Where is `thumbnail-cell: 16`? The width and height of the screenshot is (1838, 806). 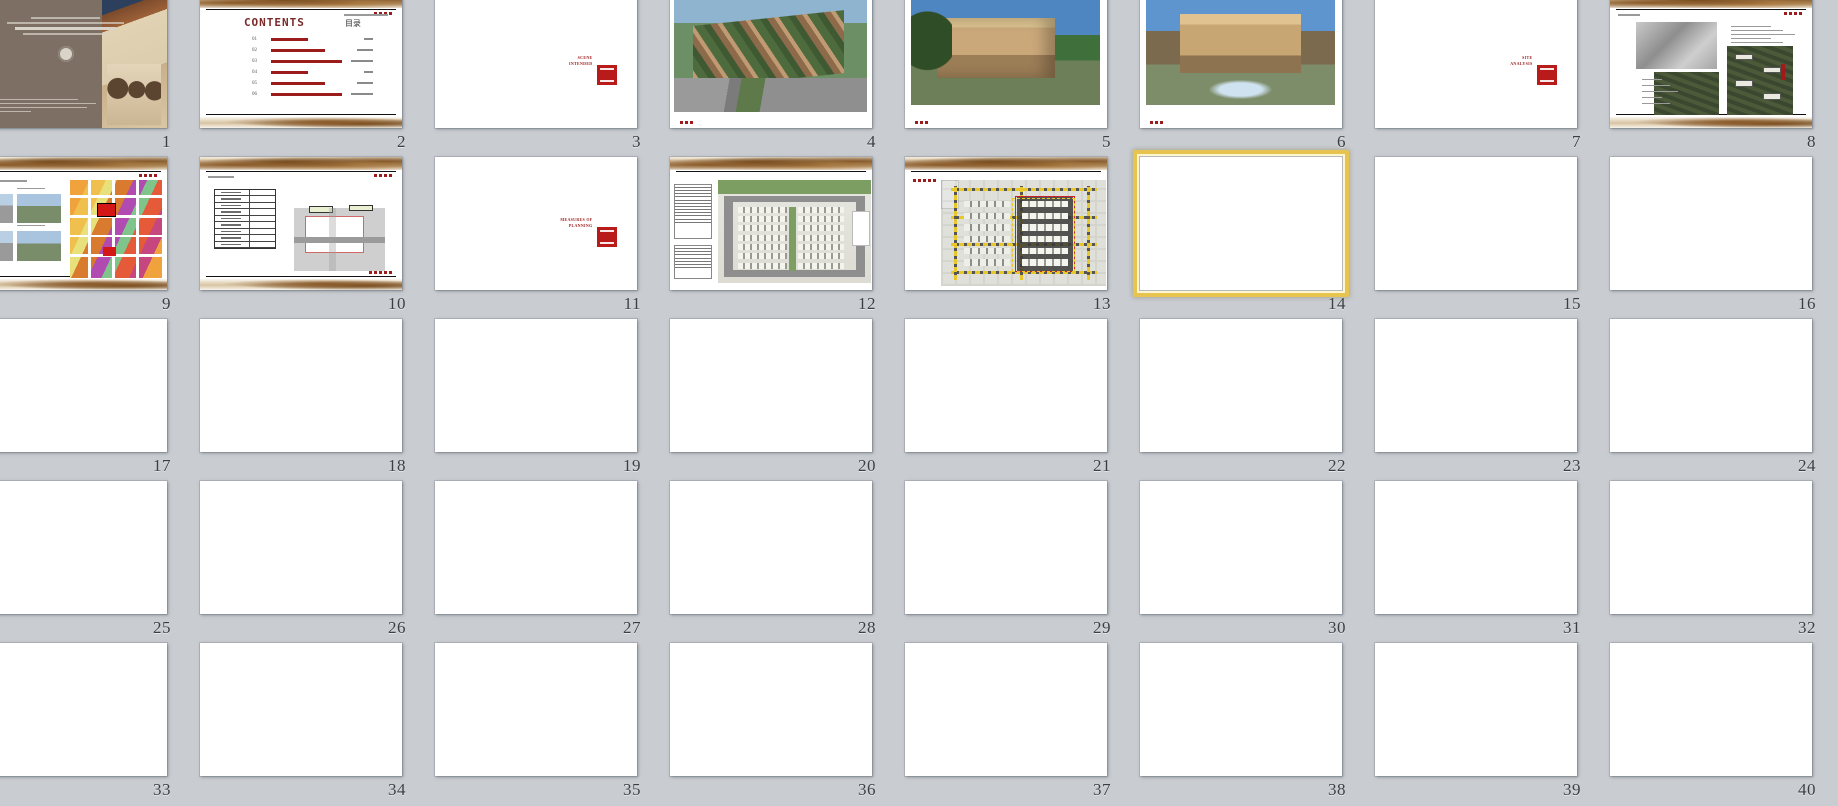
thumbnail-cell: 16 is located at coordinates (1710, 235).